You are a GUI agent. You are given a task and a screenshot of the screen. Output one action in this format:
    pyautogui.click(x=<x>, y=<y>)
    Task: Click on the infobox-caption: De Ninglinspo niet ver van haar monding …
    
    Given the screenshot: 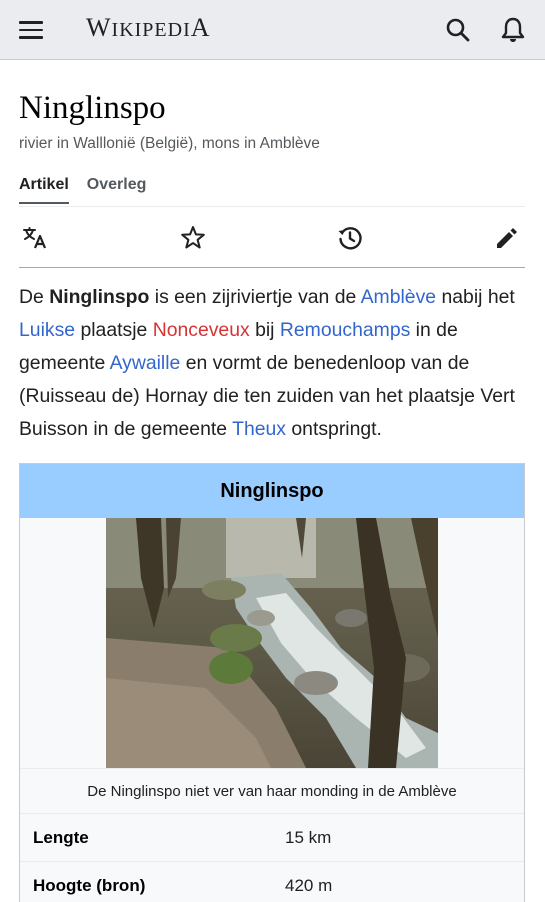 What is the action you would take?
    pyautogui.click(x=272, y=791)
    